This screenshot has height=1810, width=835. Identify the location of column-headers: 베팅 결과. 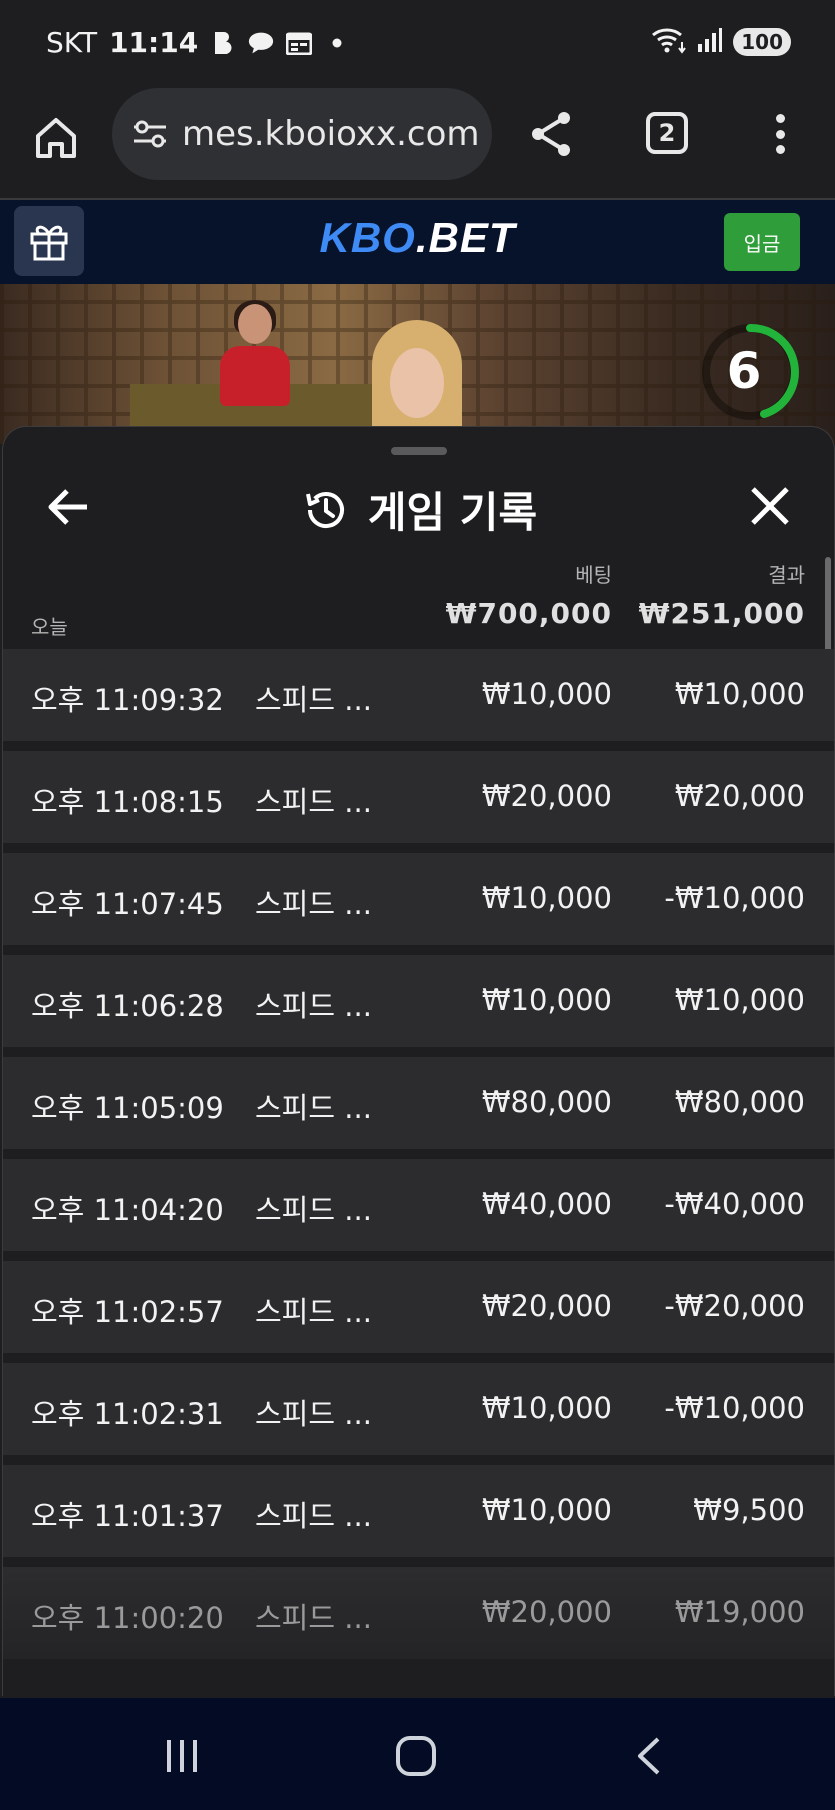
(418, 574).